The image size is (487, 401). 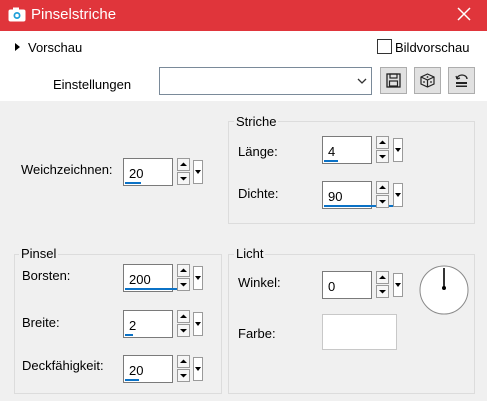 I want to click on bildvorschau-label: Bildvorschau, so click(x=432, y=47).